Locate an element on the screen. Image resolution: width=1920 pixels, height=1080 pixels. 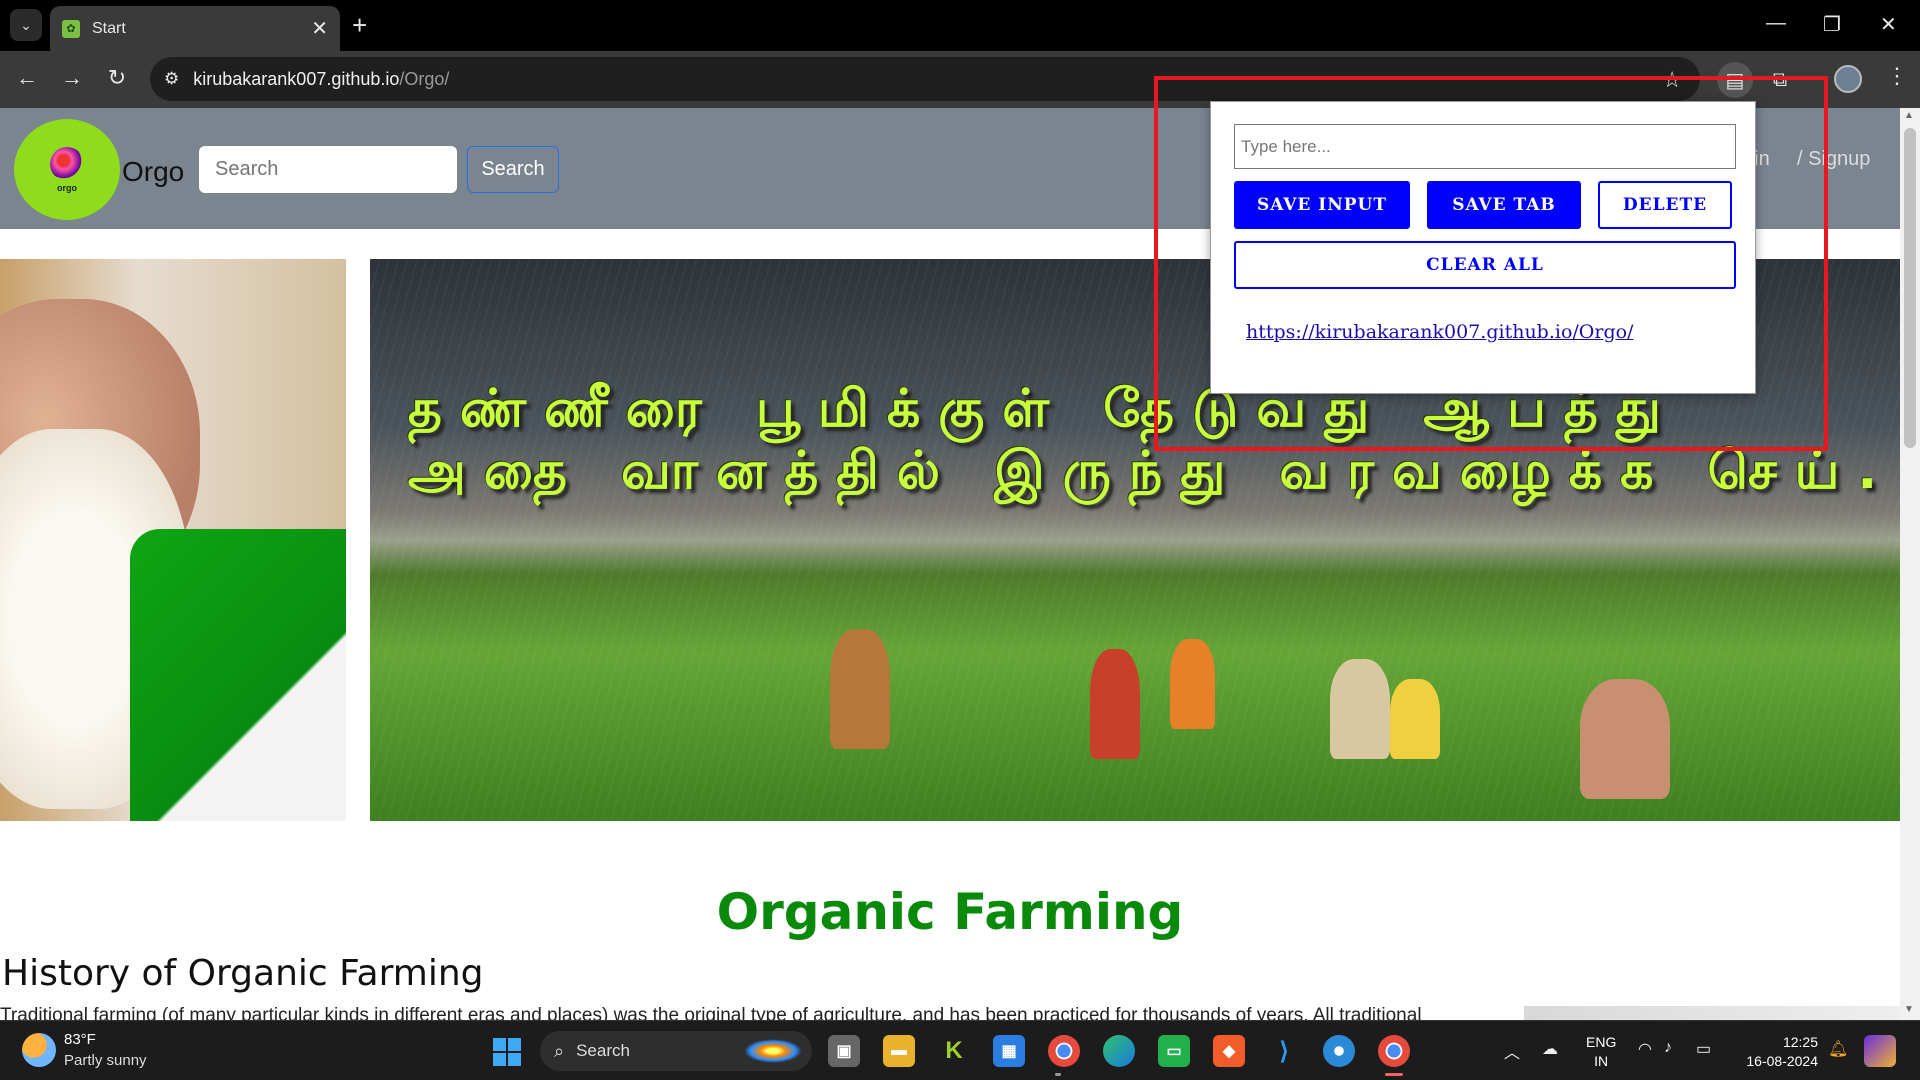
active-app-indicator is located at coordinates (1394, 1074).